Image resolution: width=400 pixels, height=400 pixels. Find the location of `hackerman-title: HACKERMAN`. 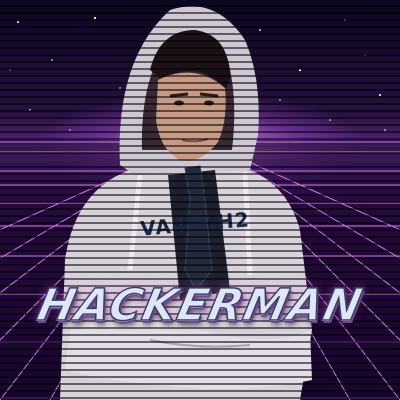

hackerman-title: HACKERMAN is located at coordinates (200, 305).